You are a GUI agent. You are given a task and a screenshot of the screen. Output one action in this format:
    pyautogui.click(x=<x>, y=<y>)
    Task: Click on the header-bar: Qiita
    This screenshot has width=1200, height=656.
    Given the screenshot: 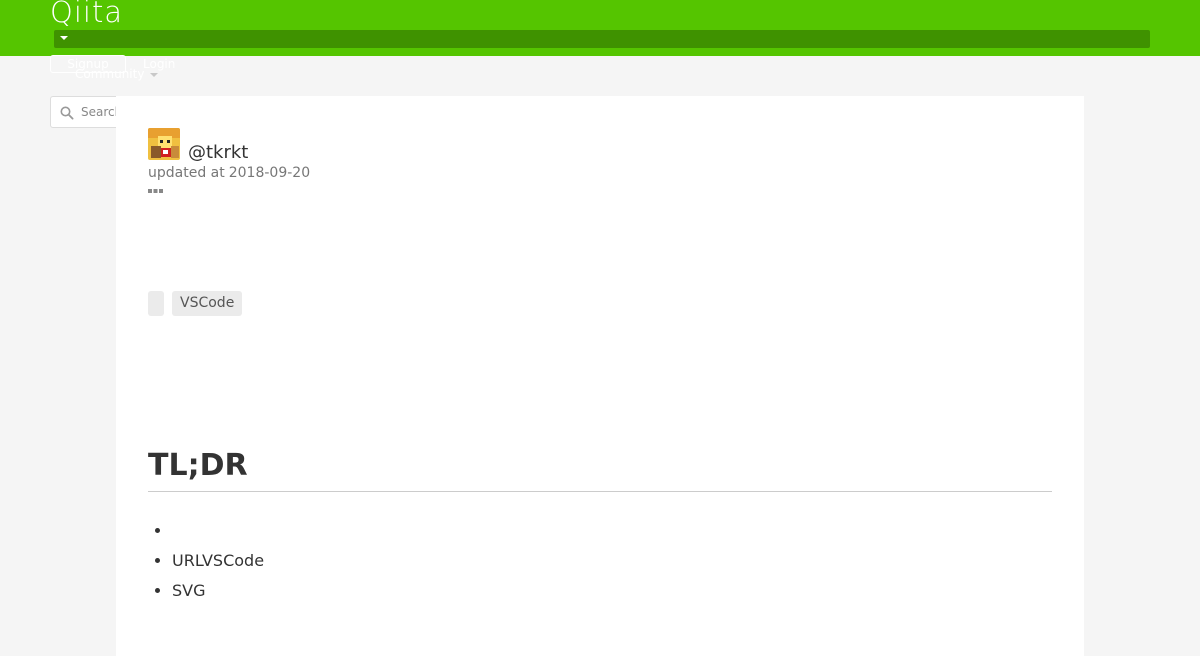 What is the action you would take?
    pyautogui.click(x=600, y=28)
    